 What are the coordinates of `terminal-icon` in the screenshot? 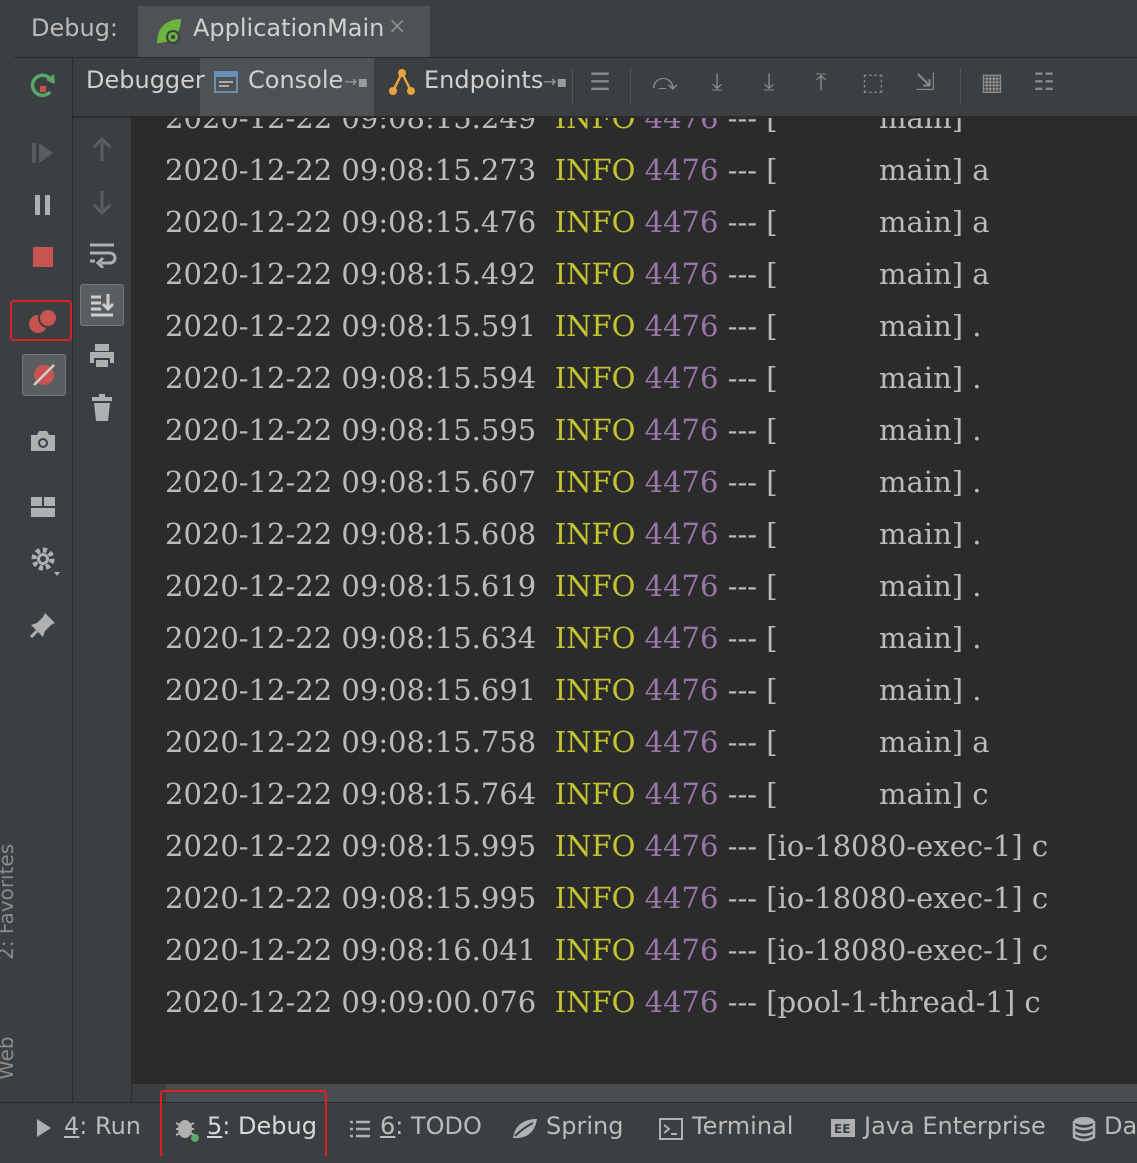 It's located at (671, 1129).